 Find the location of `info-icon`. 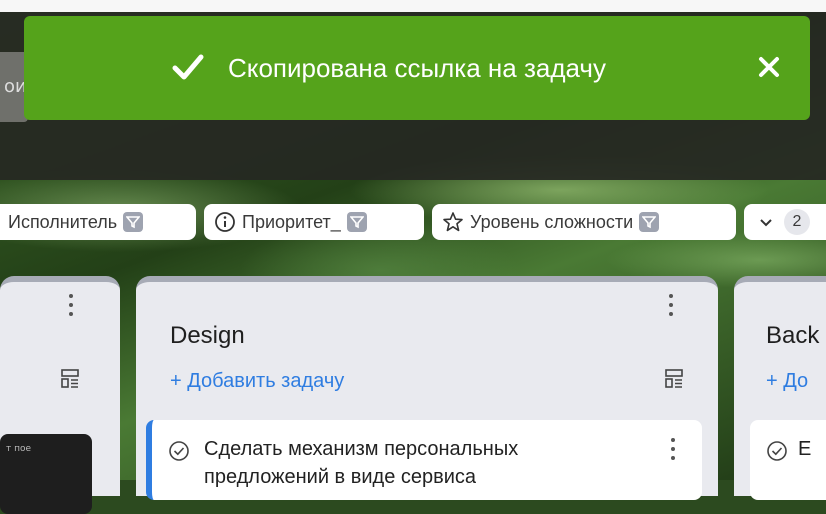

info-icon is located at coordinates (225, 222).